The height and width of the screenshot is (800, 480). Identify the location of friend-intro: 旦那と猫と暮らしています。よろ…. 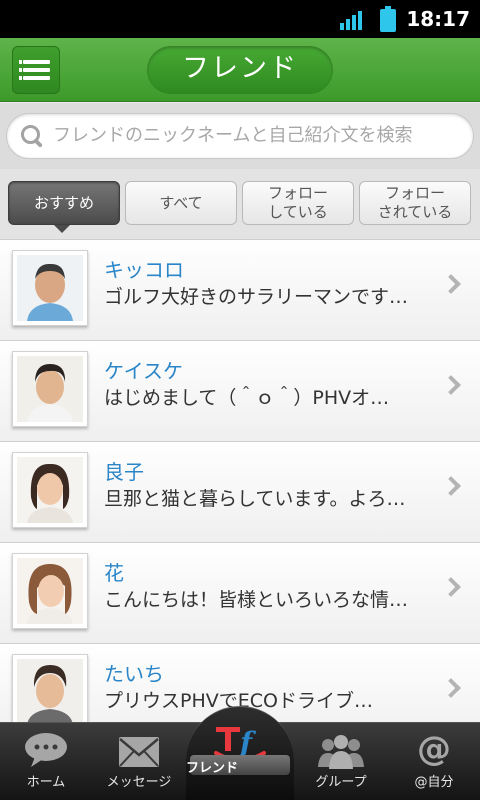
(255, 499).